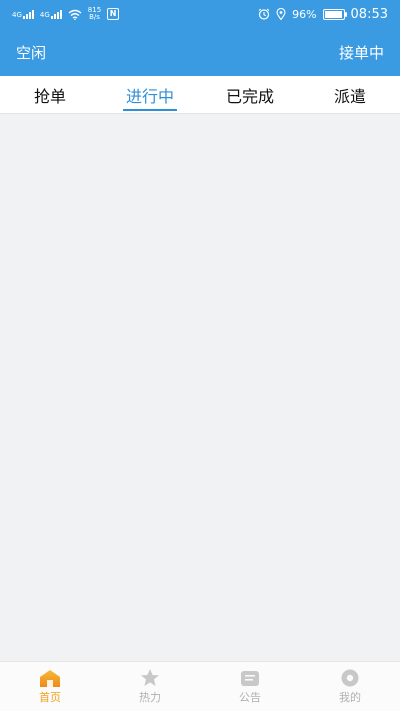  I want to click on carrier-2-label: 4G, so click(44, 15).